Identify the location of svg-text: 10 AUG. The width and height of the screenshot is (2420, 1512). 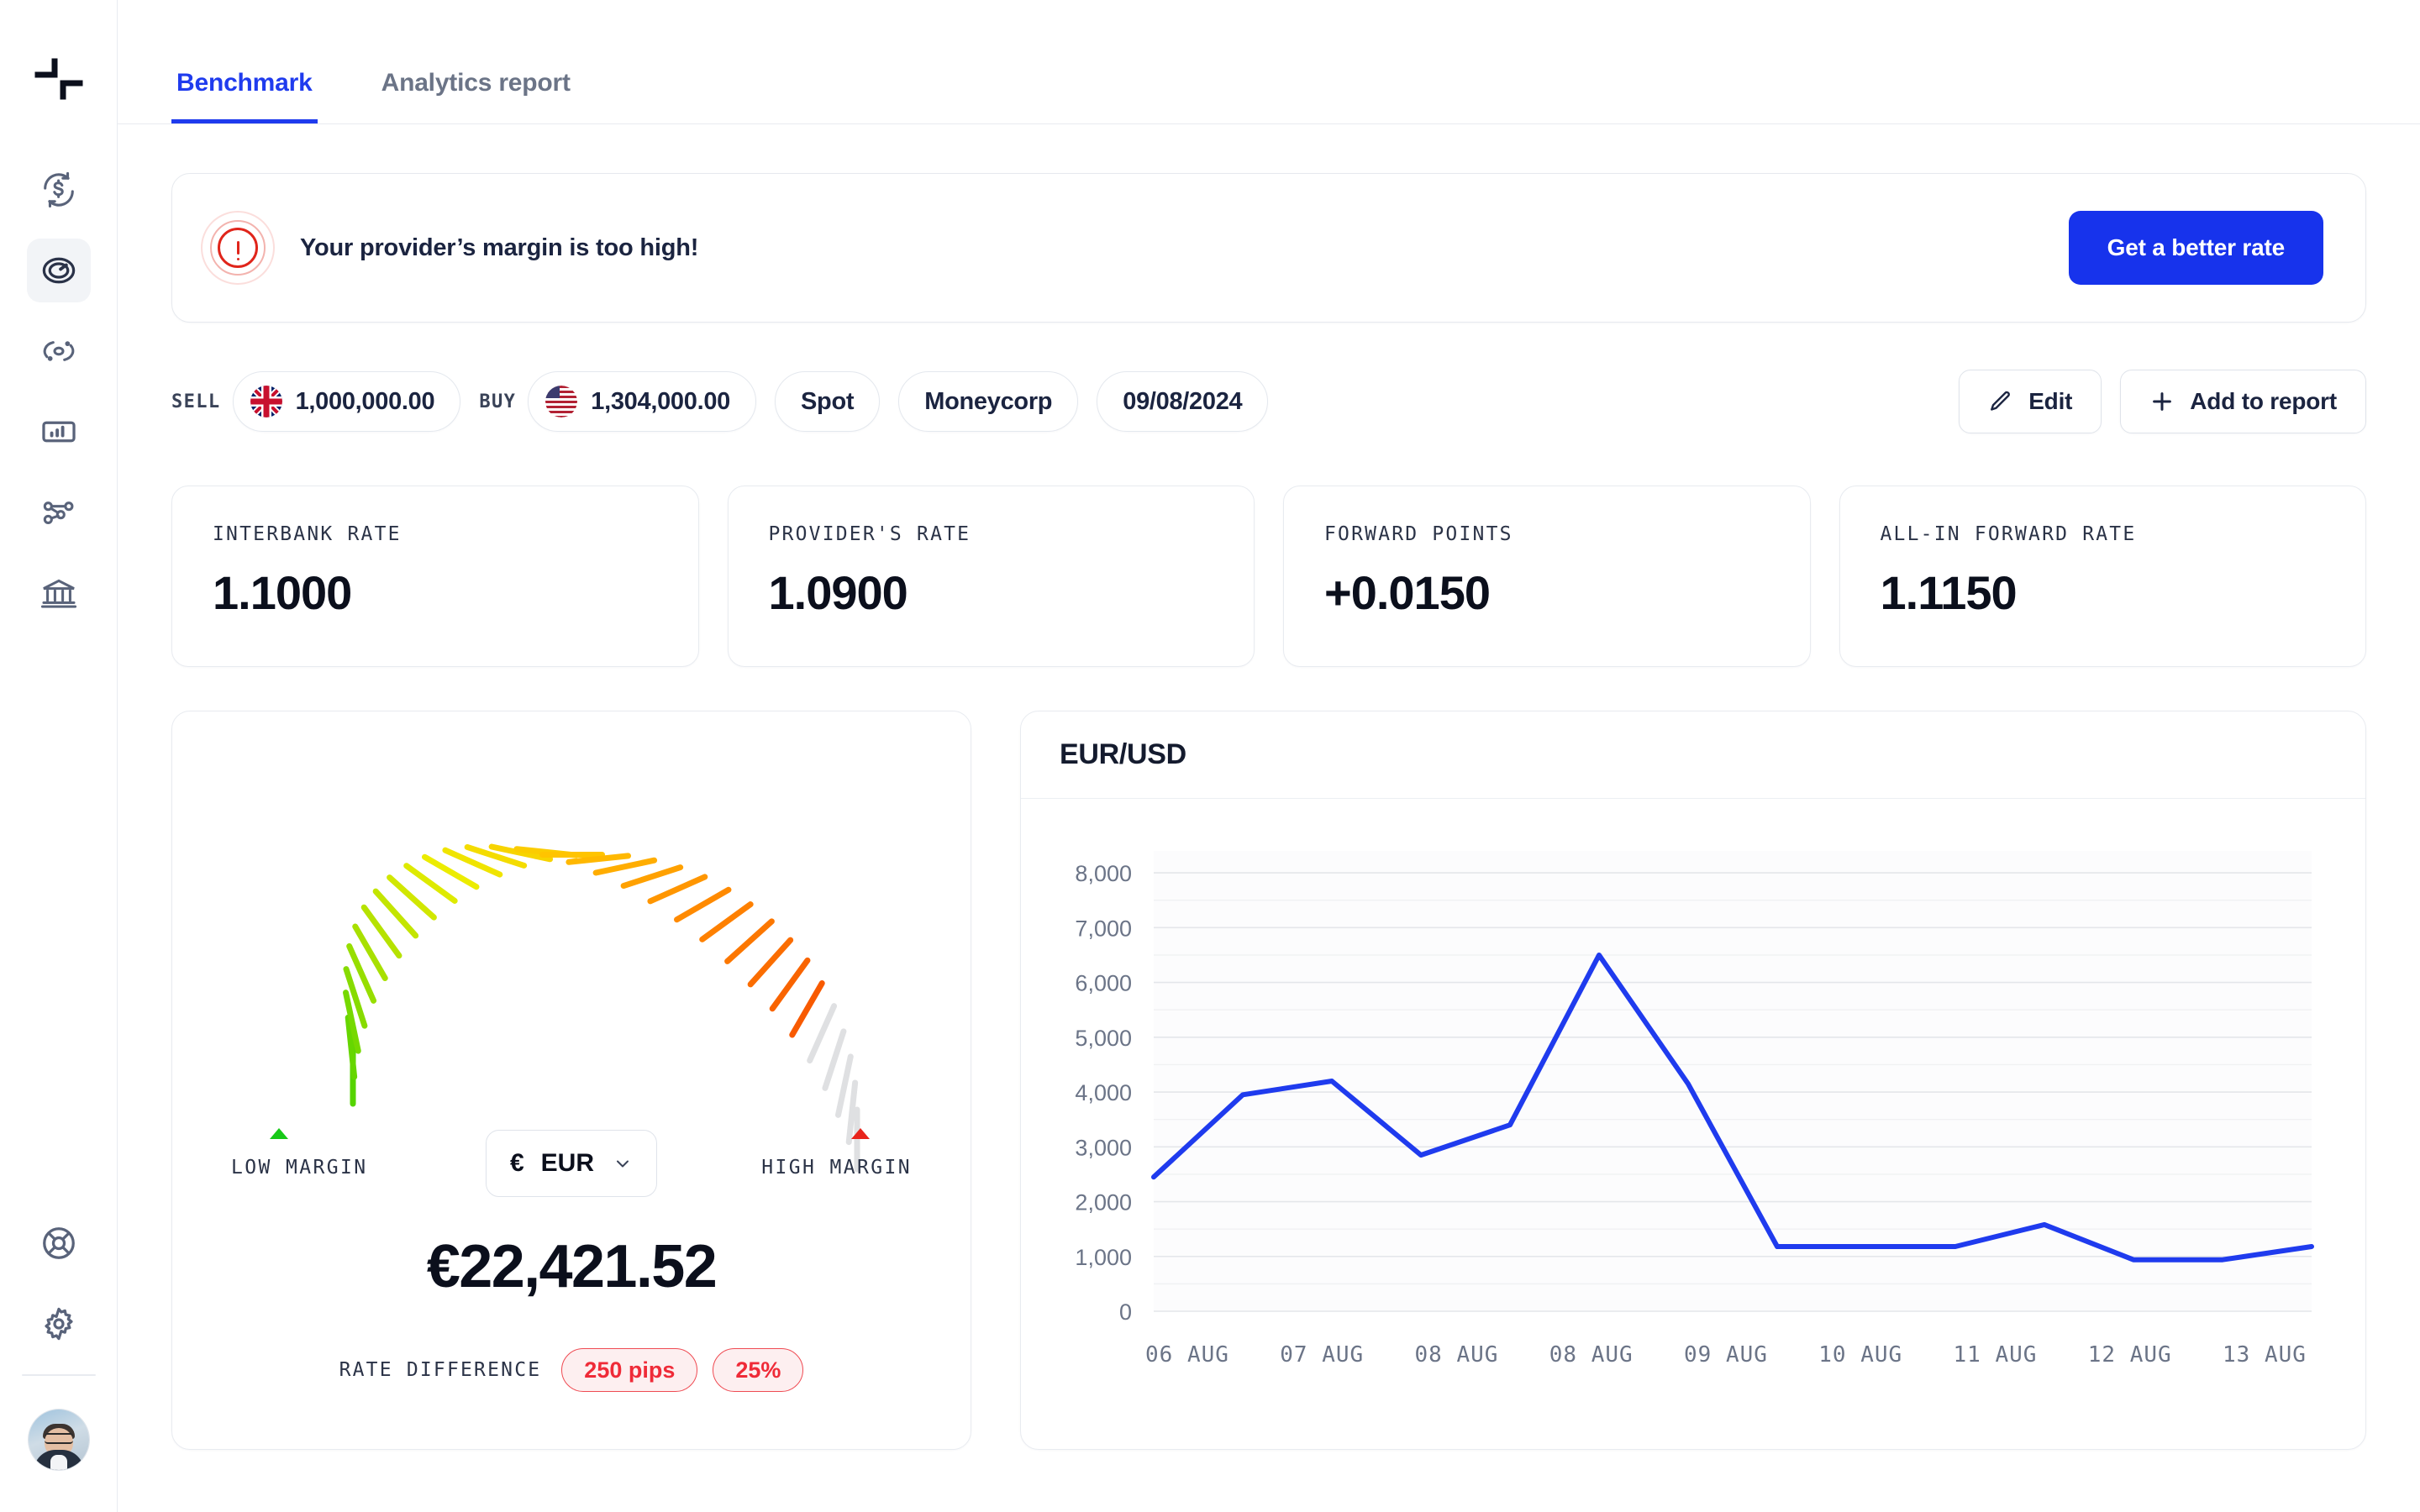
(1860, 1355).